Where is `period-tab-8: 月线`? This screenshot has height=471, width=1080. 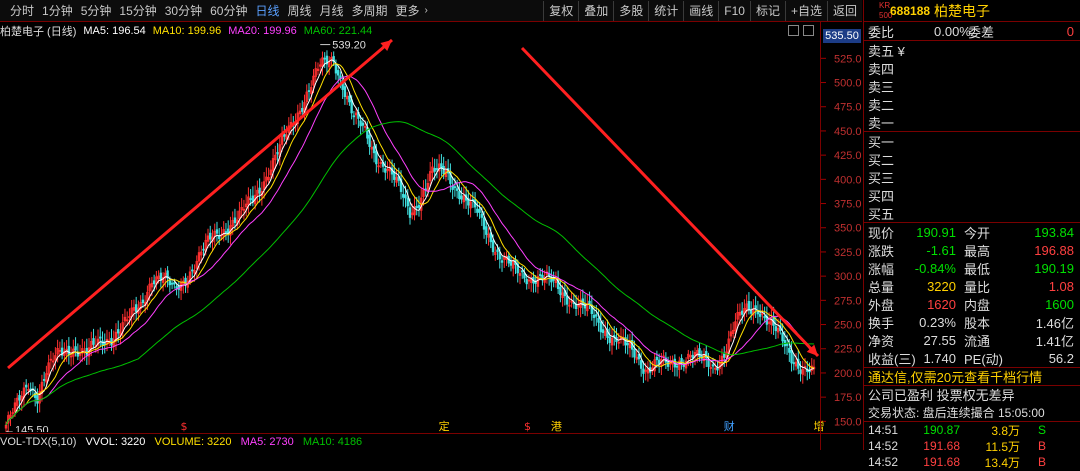 period-tab-8: 月线 is located at coordinates (332, 11).